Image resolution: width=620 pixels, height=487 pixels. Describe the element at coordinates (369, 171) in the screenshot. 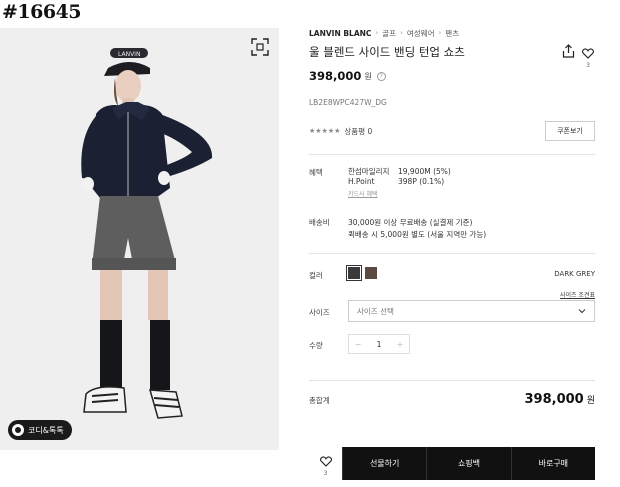

I see `benefit-name: 한섬마일리지` at that location.